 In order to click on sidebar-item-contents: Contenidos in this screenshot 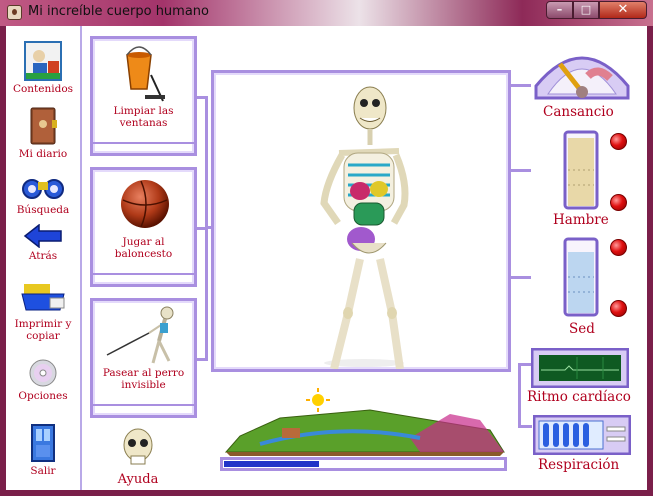, I will do `click(43, 68)`.